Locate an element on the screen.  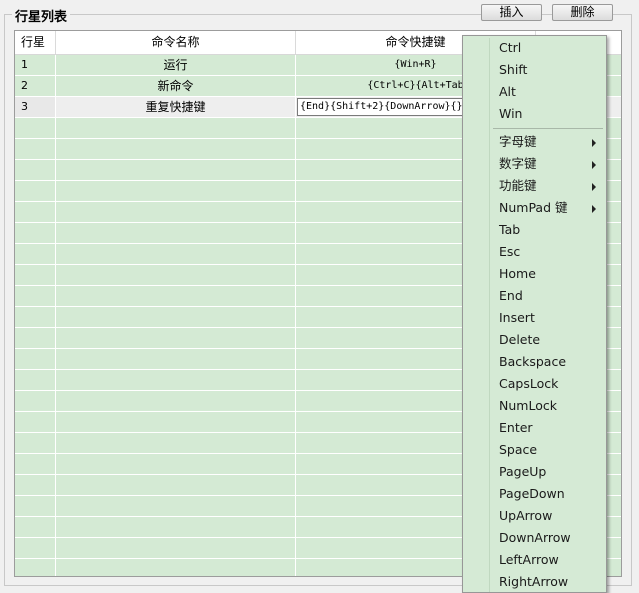
command-name-cell: 新命令 is located at coordinates (176, 86).